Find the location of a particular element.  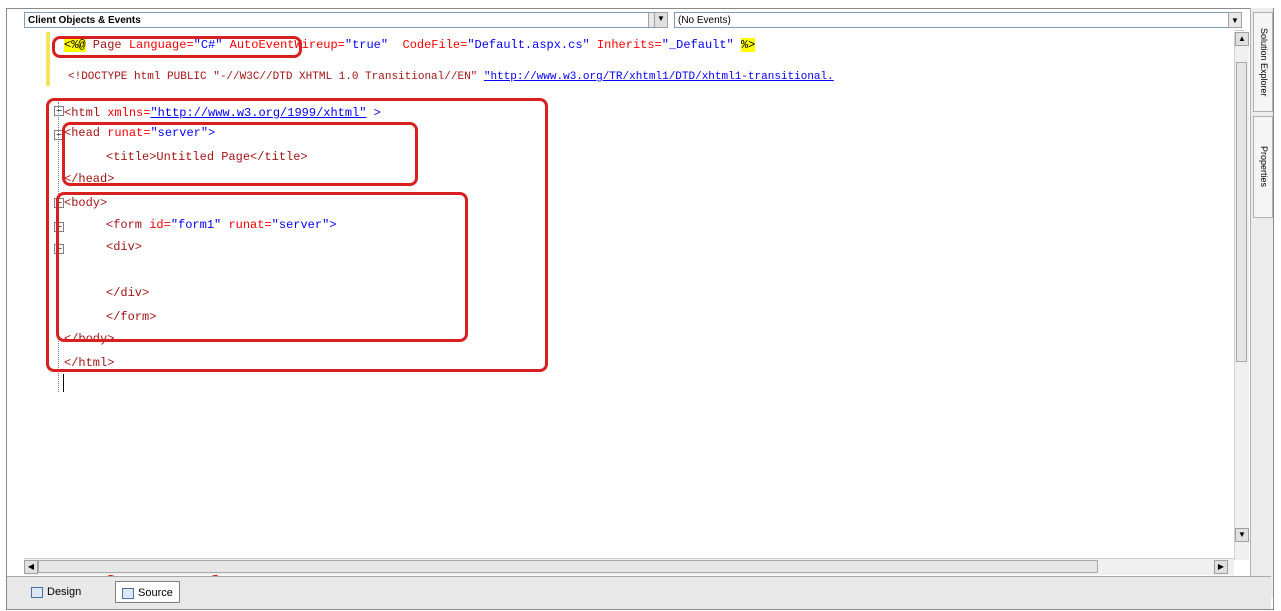

events-left-chevron-icon: ▼ is located at coordinates (661, 20).